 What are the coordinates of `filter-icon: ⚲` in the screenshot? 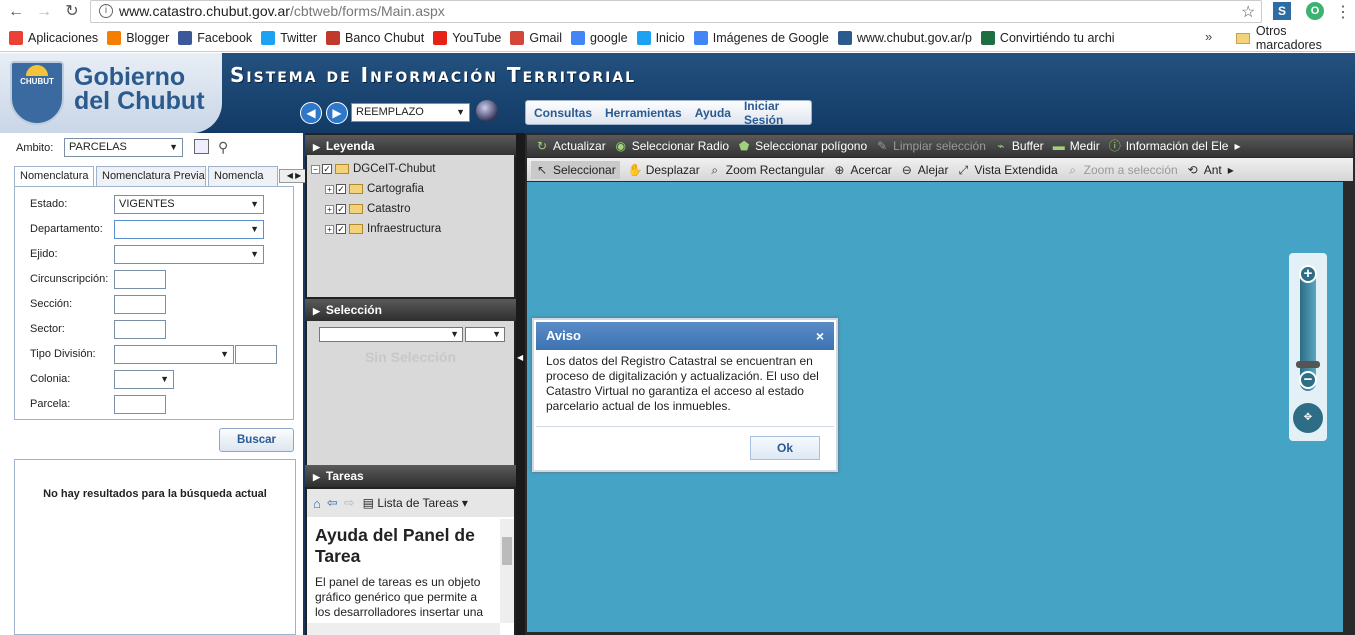 It's located at (223, 147).